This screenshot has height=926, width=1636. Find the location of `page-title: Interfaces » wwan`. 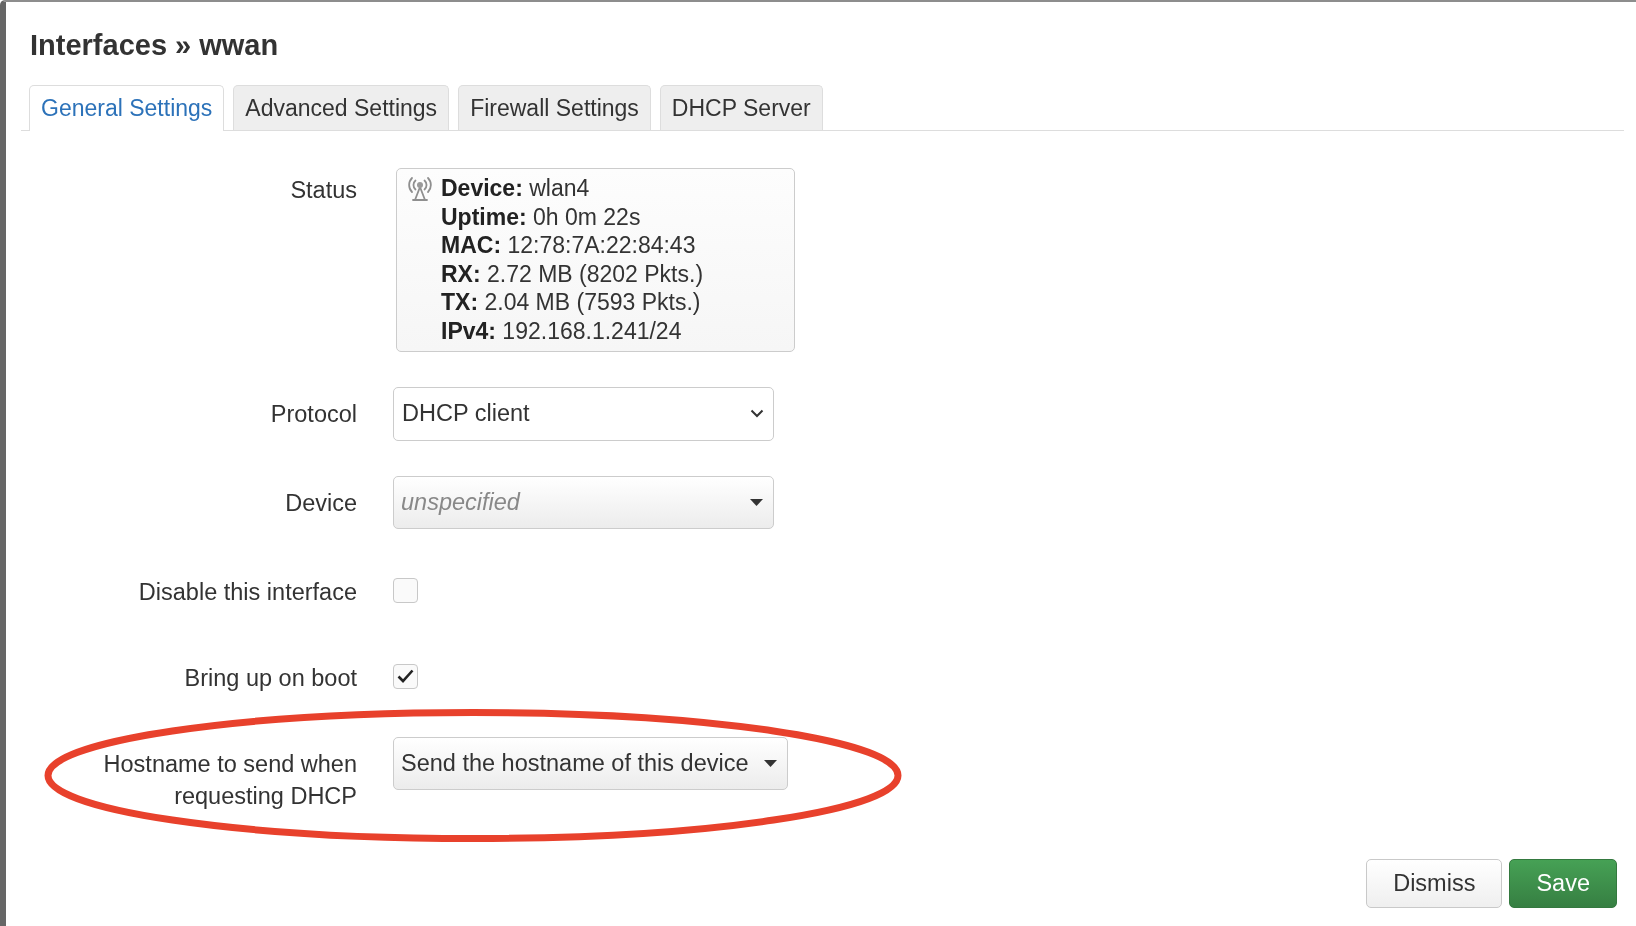

page-title: Interfaces » wwan is located at coordinates (154, 45).